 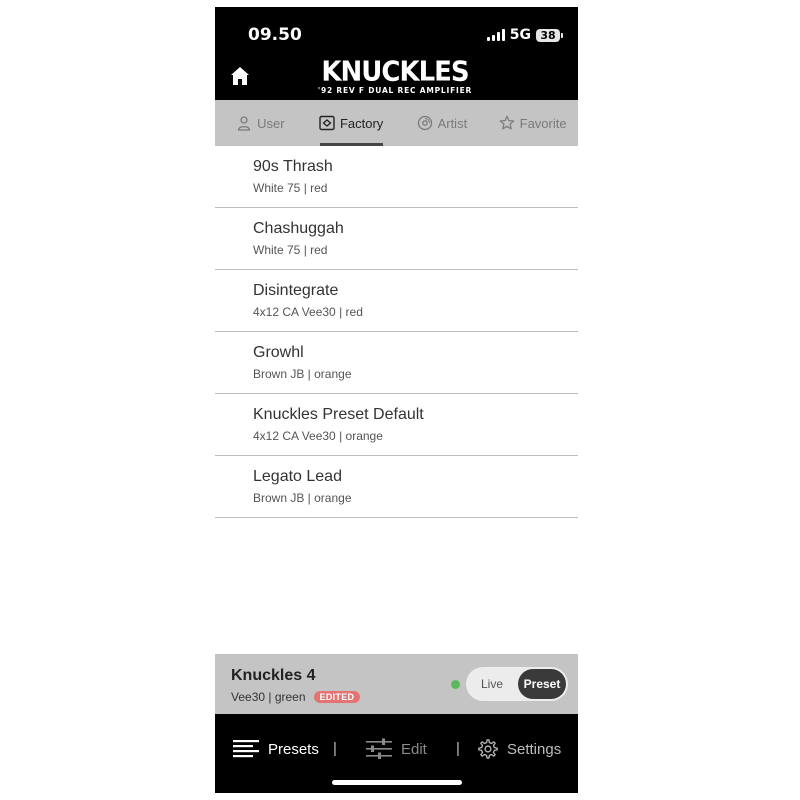 I want to click on home-indicator, so click(x=397, y=782).